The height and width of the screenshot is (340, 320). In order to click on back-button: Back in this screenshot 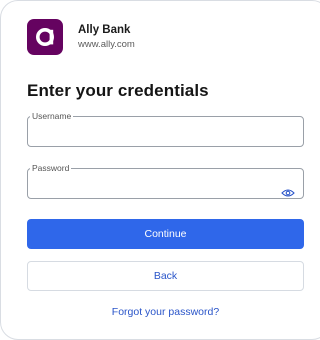, I will do `click(165, 276)`.